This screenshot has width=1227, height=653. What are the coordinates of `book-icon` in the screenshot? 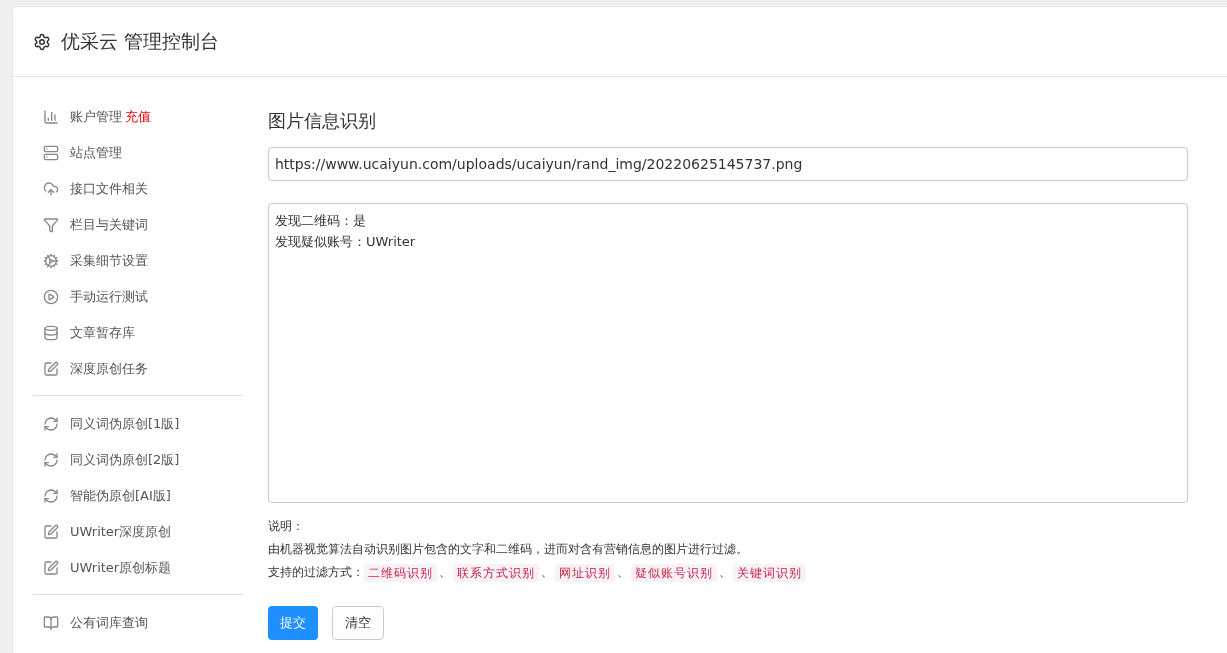 It's located at (51, 623).